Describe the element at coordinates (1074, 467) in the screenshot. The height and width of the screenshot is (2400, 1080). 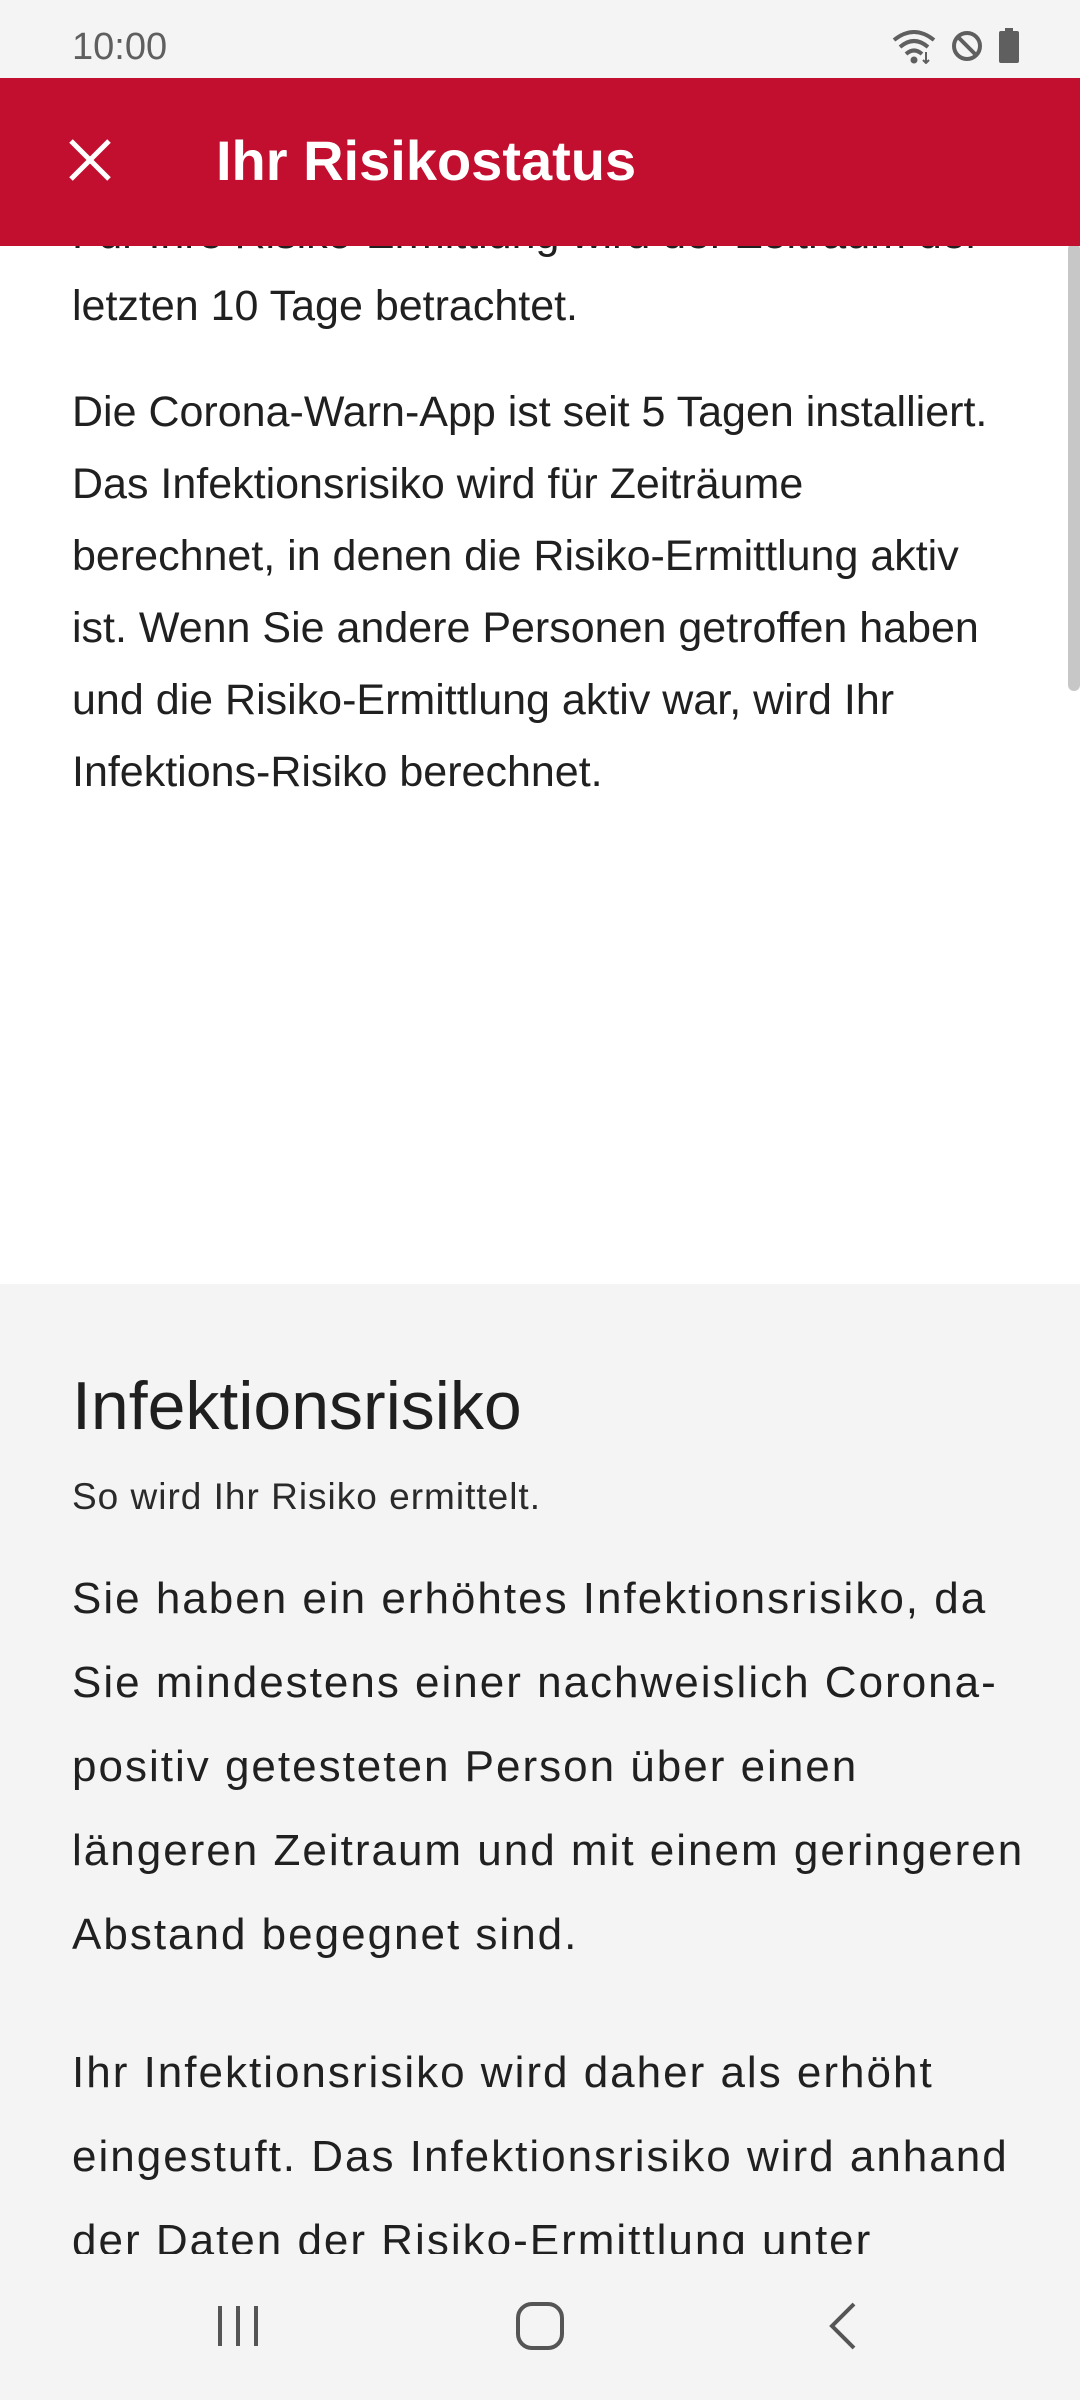
I see `scrollbar` at that location.